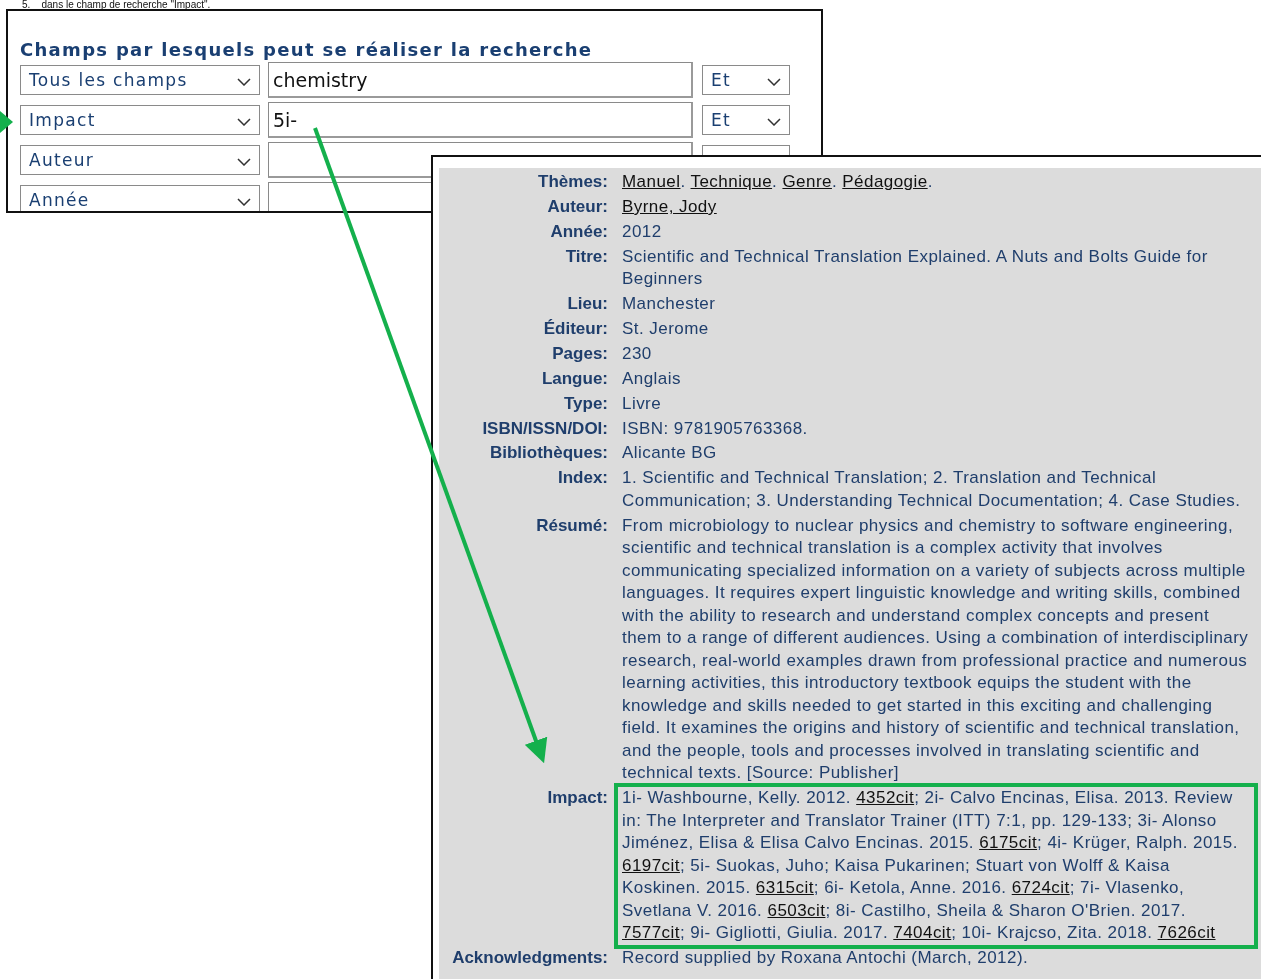 The width and height of the screenshot is (1261, 979). What do you see at coordinates (572, 182) in the screenshot?
I see `field-label: Thèmes:` at bounding box center [572, 182].